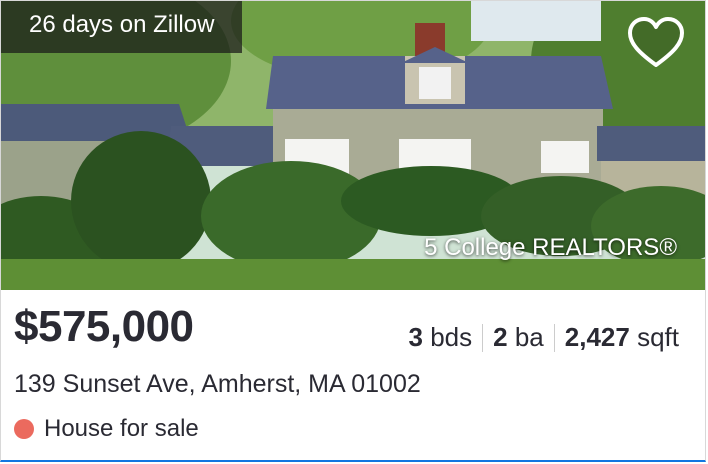 The image size is (708, 464). Describe the element at coordinates (550, 247) in the screenshot. I see `listing-attribution: 5 College REALTORS®` at that location.